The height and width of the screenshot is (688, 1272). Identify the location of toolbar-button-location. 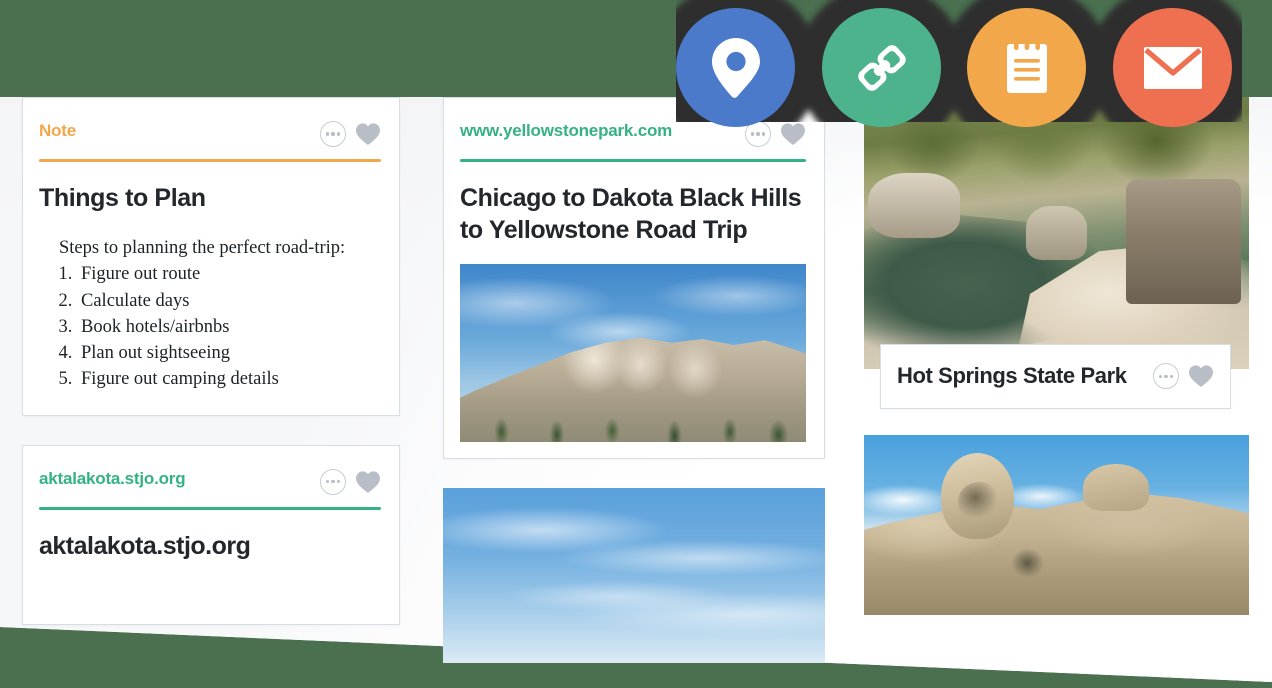
(735, 67).